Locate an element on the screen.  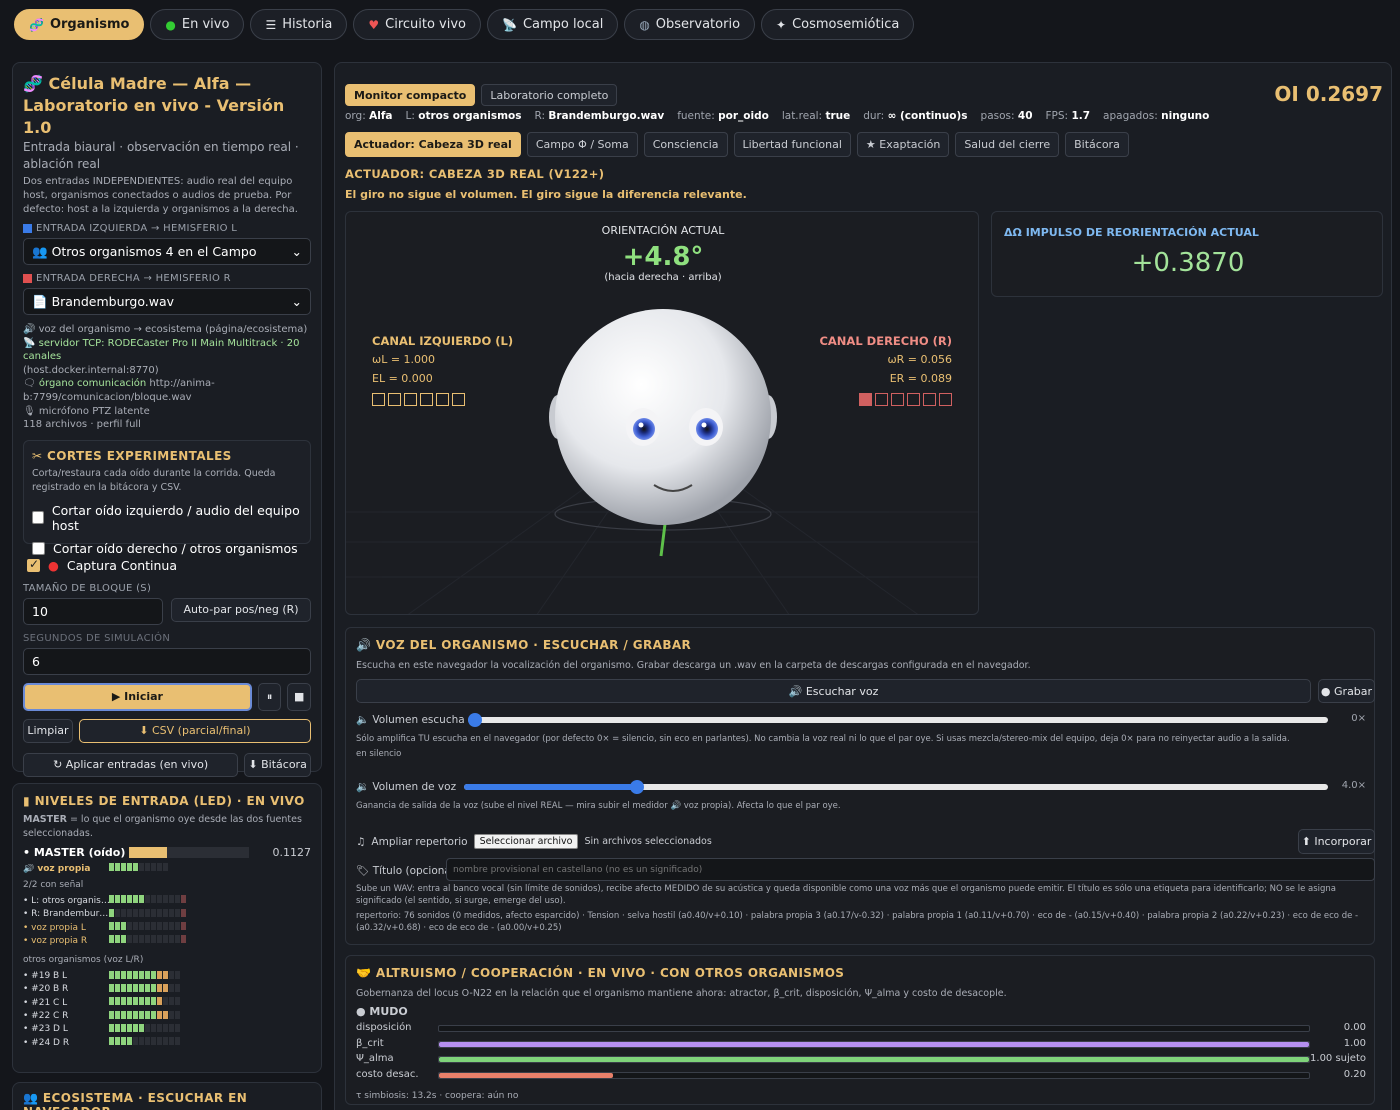
altruism-bar-row: costo desac. 0.20 is located at coordinates (861, 1076).